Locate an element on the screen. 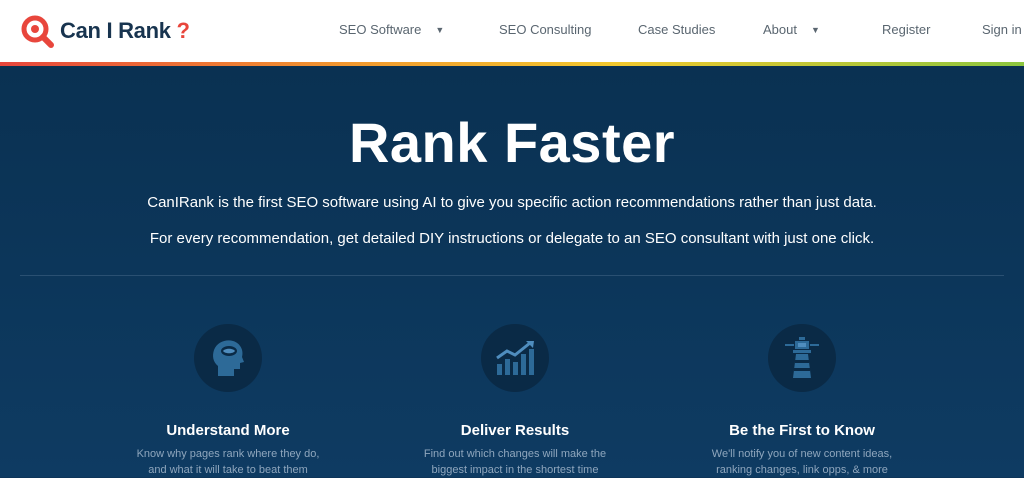 This screenshot has width=1024, height=478. site-logo: Can I Rank ? is located at coordinates (105, 31).